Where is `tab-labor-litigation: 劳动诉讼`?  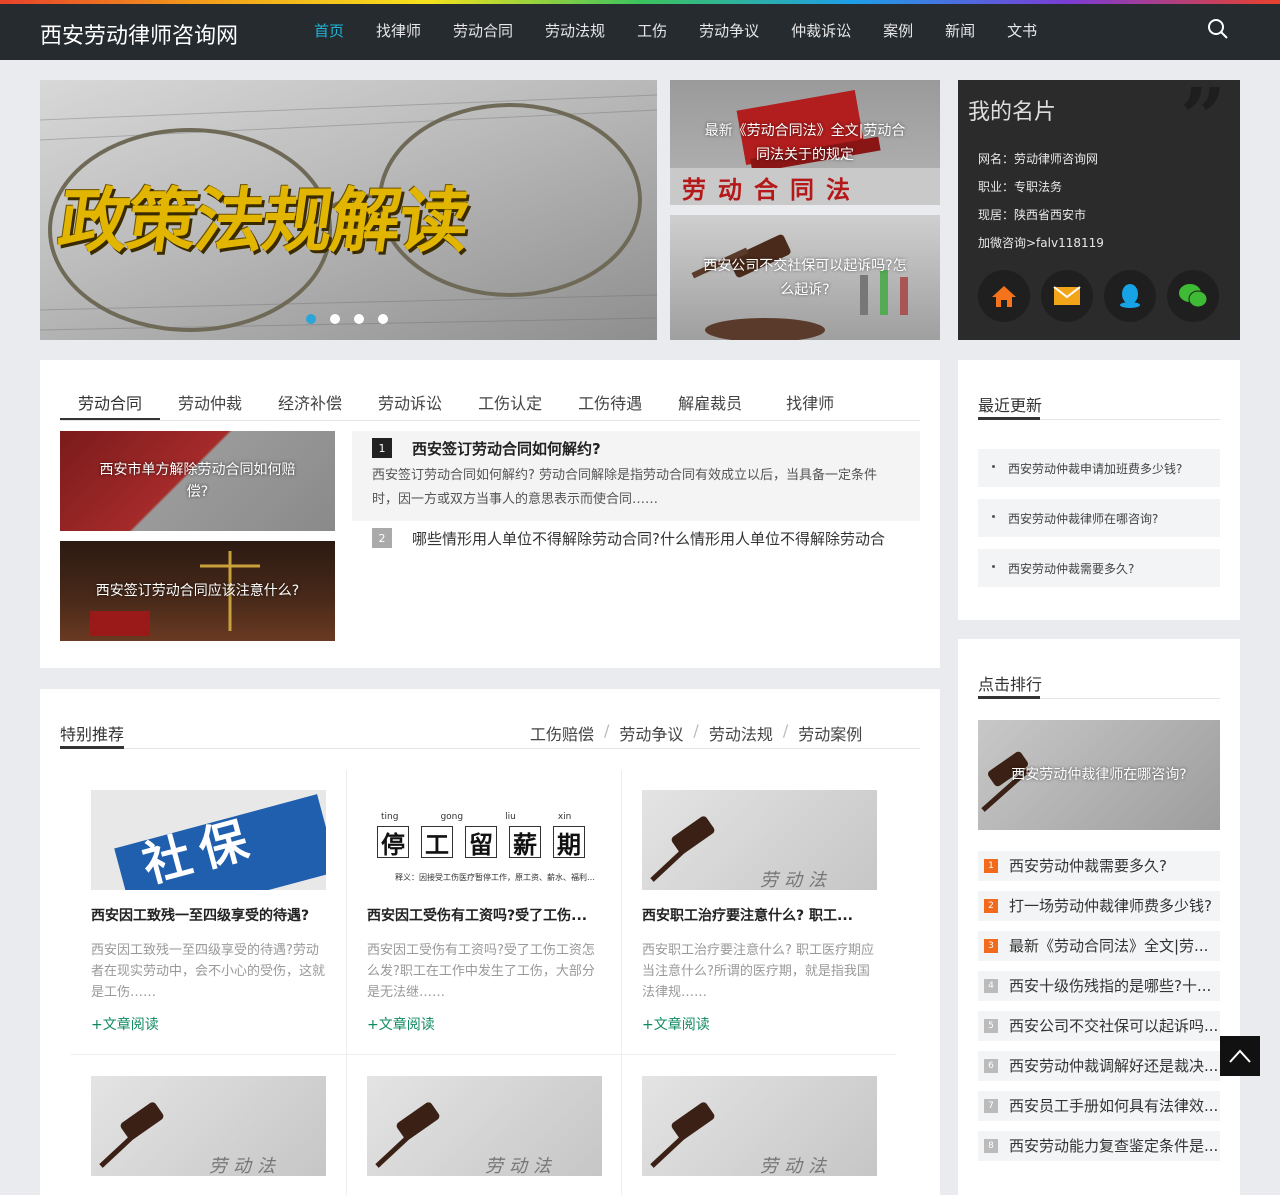
tab-labor-litigation: 劳动诉讼 is located at coordinates (410, 405).